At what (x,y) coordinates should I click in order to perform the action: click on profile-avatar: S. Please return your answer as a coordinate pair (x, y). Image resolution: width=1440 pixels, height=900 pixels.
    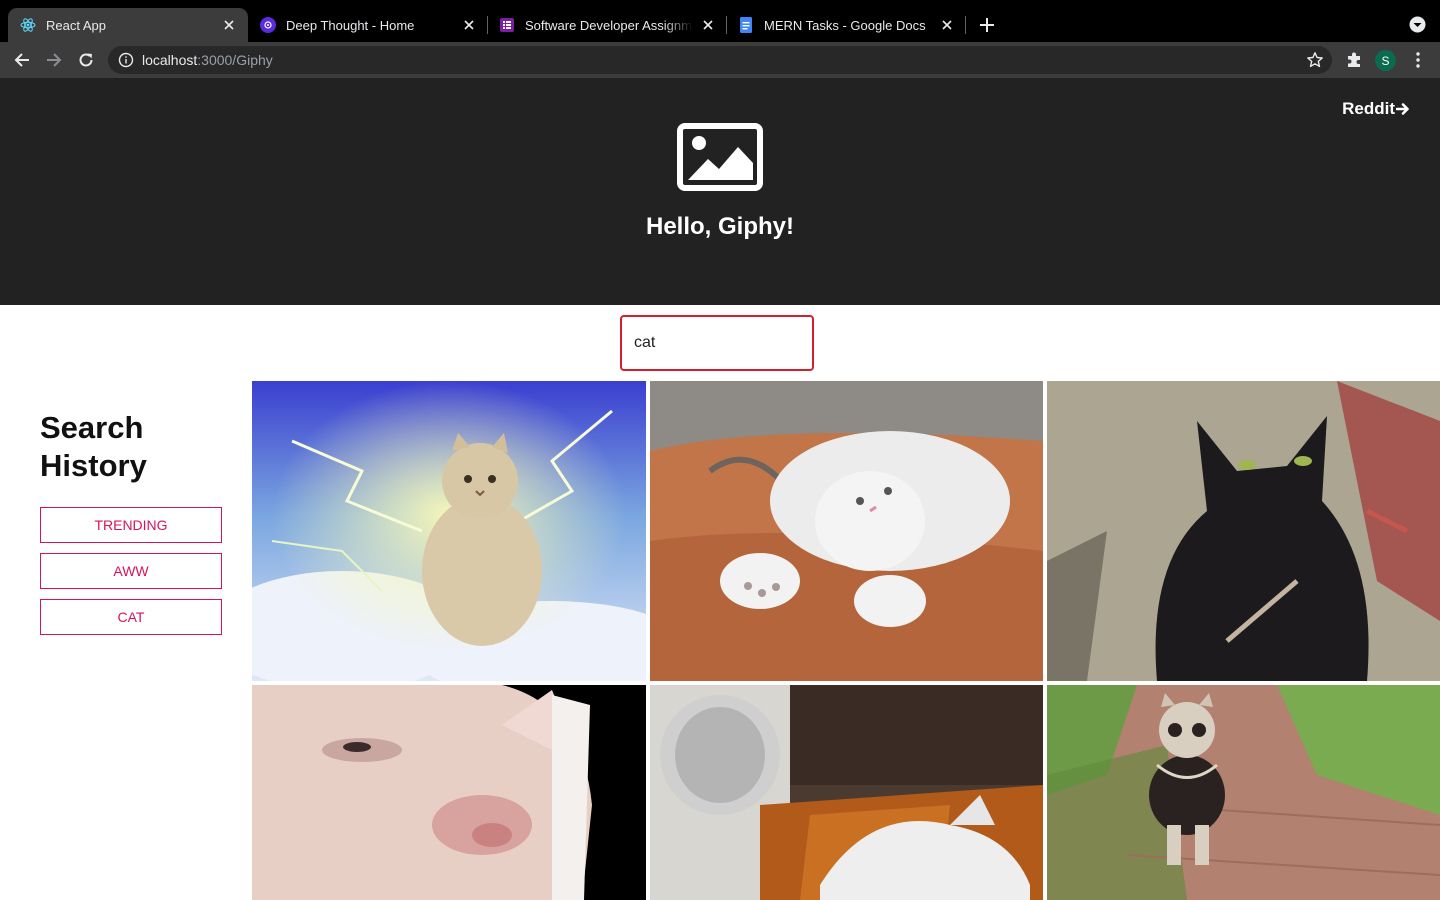
    Looking at the image, I should click on (1385, 60).